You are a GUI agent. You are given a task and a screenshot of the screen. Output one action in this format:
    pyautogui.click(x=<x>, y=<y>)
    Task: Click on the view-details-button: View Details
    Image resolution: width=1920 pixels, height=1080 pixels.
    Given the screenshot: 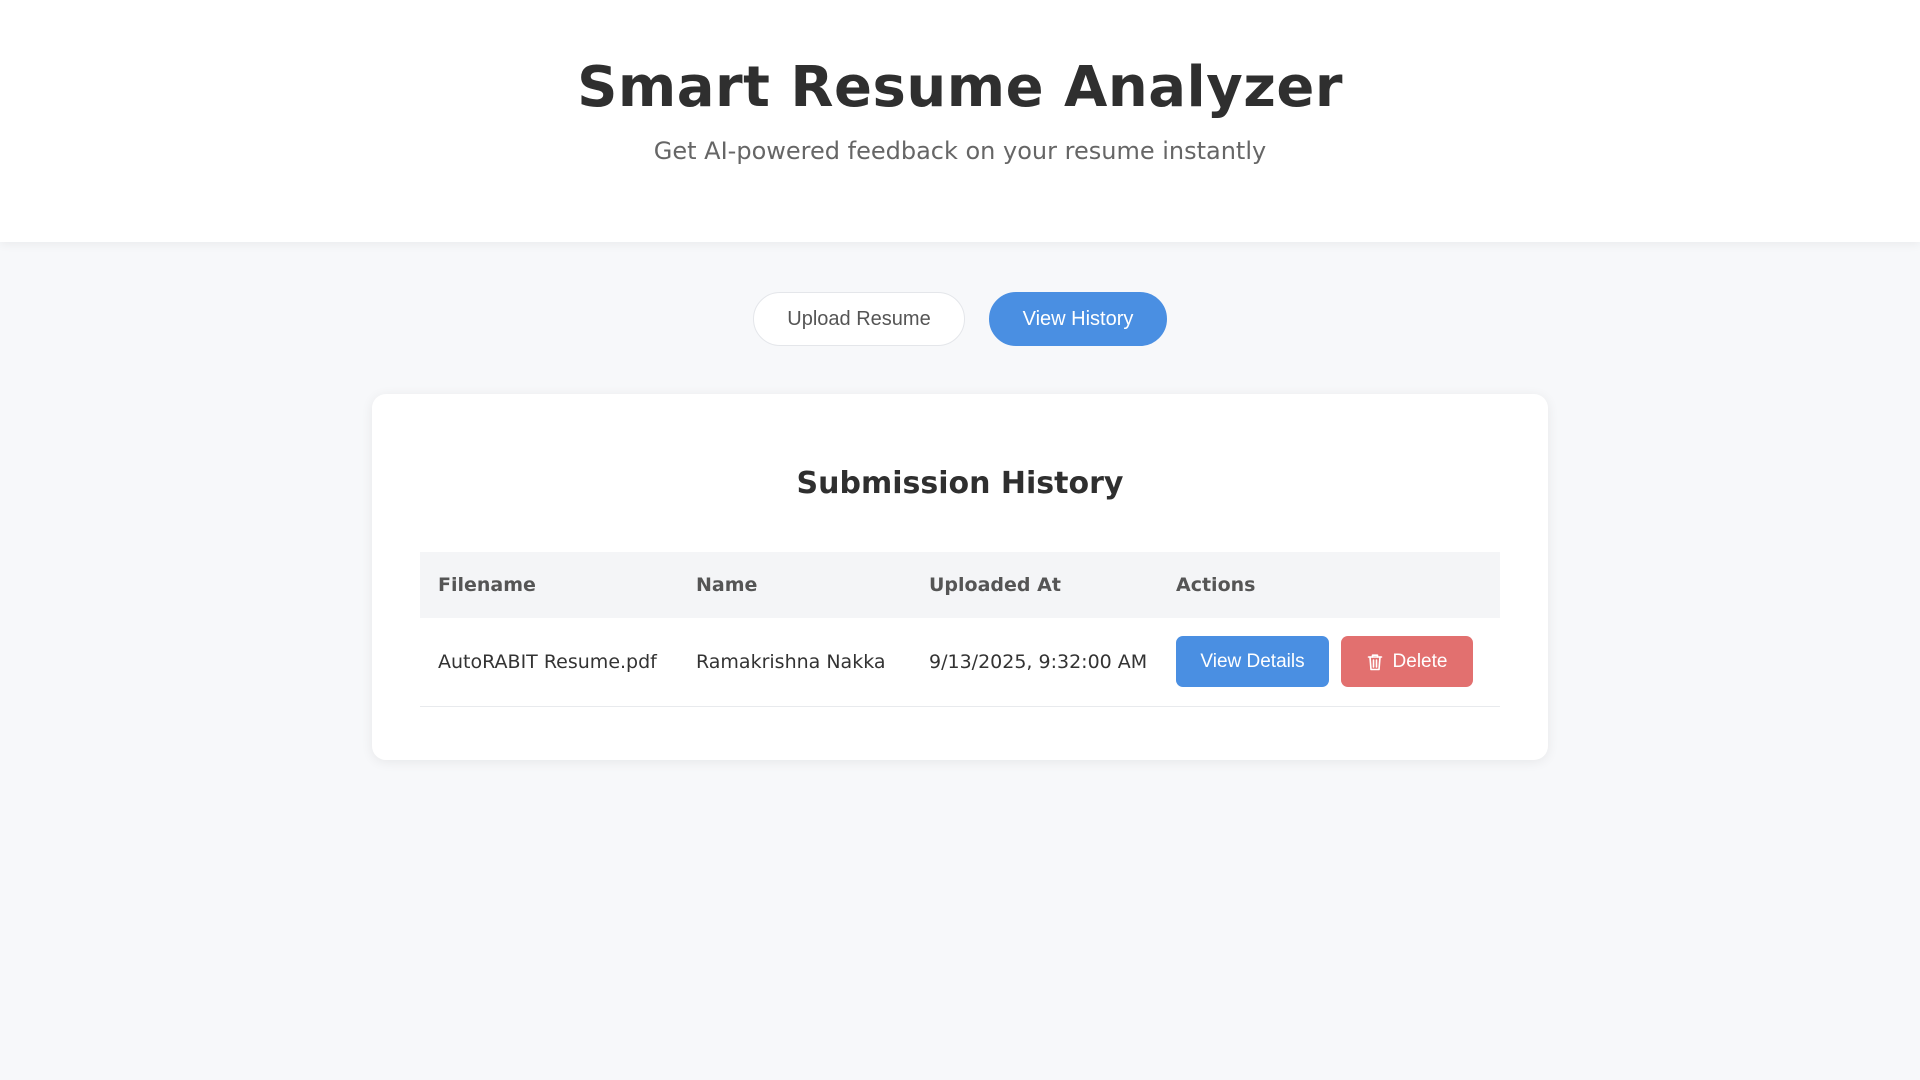 What is the action you would take?
    pyautogui.click(x=1252, y=662)
    